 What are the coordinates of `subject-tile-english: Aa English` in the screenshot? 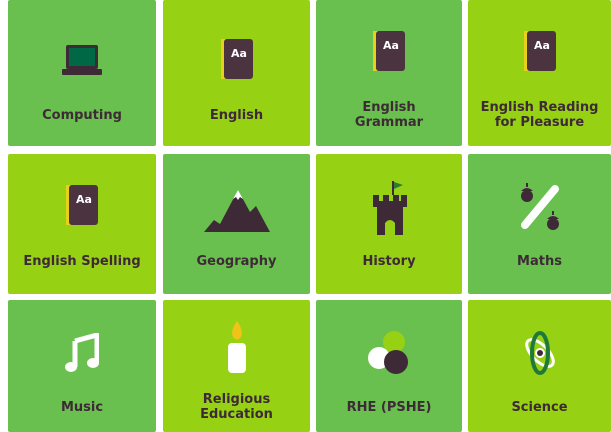 It's located at (236, 73).